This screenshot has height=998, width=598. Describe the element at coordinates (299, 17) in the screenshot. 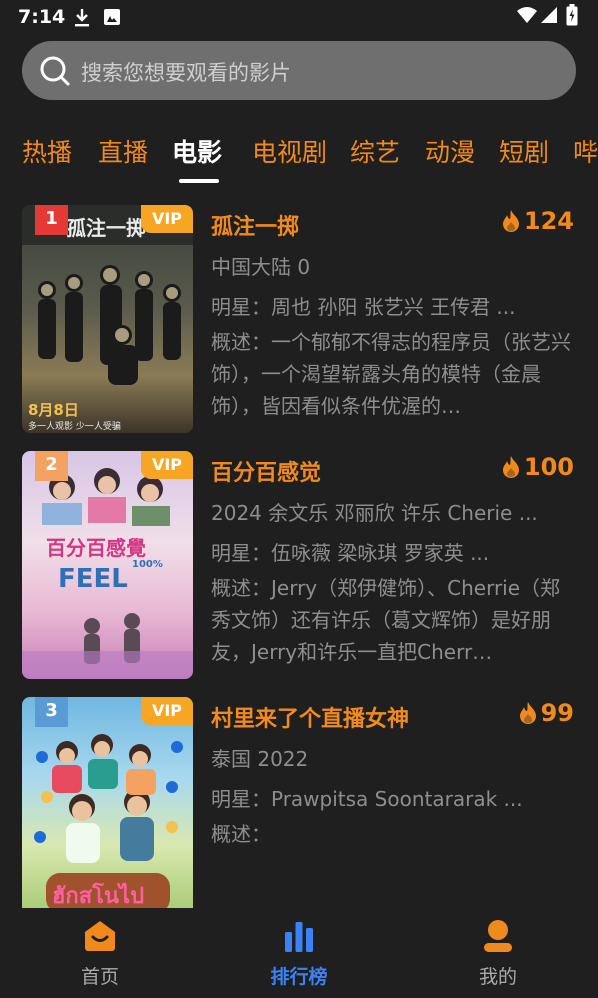

I see `status-bar: 7:14` at that location.